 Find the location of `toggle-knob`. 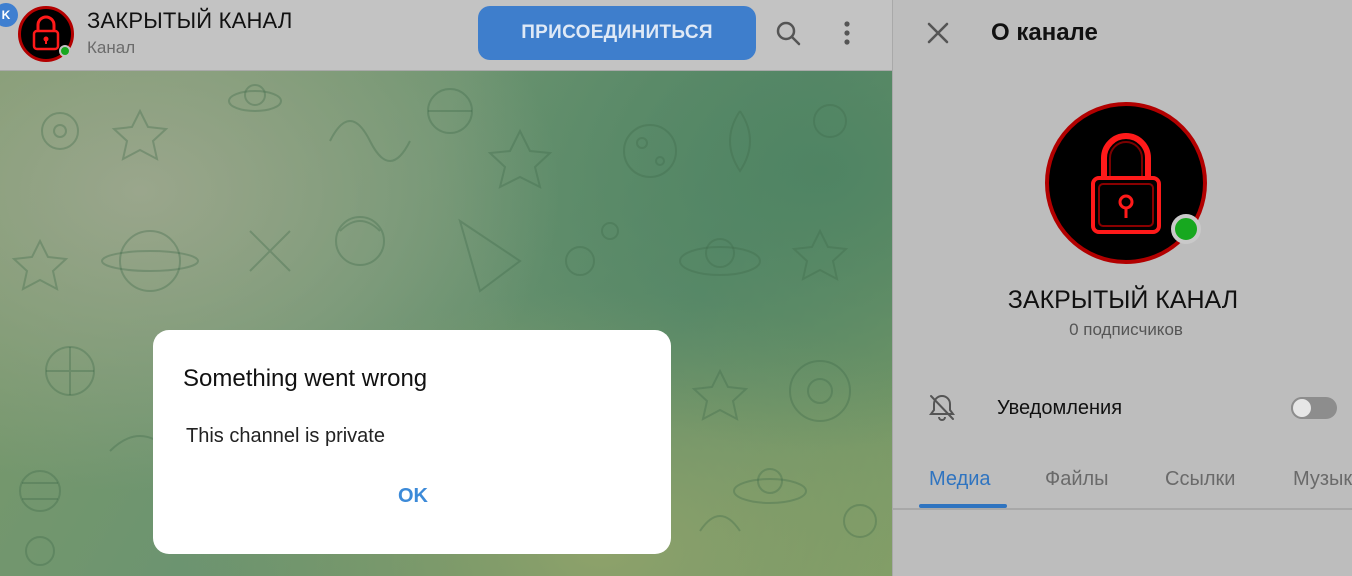

toggle-knob is located at coordinates (1302, 408).